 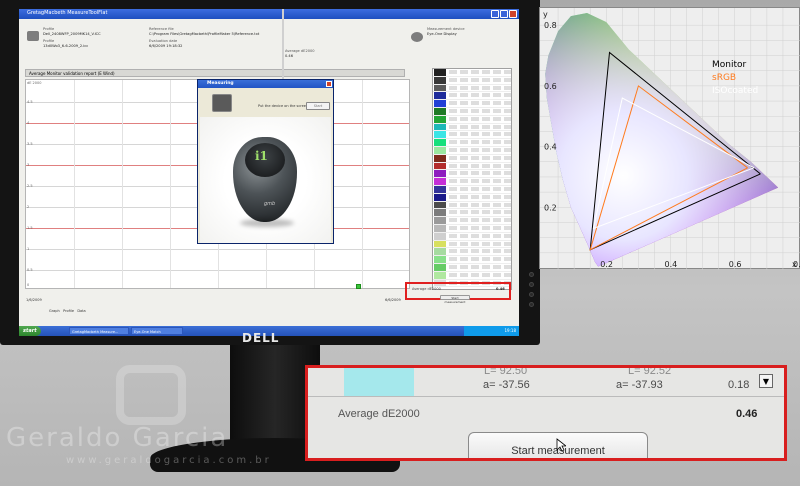 What do you see at coordinates (735, 91) in the screenshot?
I see `legend-isocoated: ISOcoated` at bounding box center [735, 91].